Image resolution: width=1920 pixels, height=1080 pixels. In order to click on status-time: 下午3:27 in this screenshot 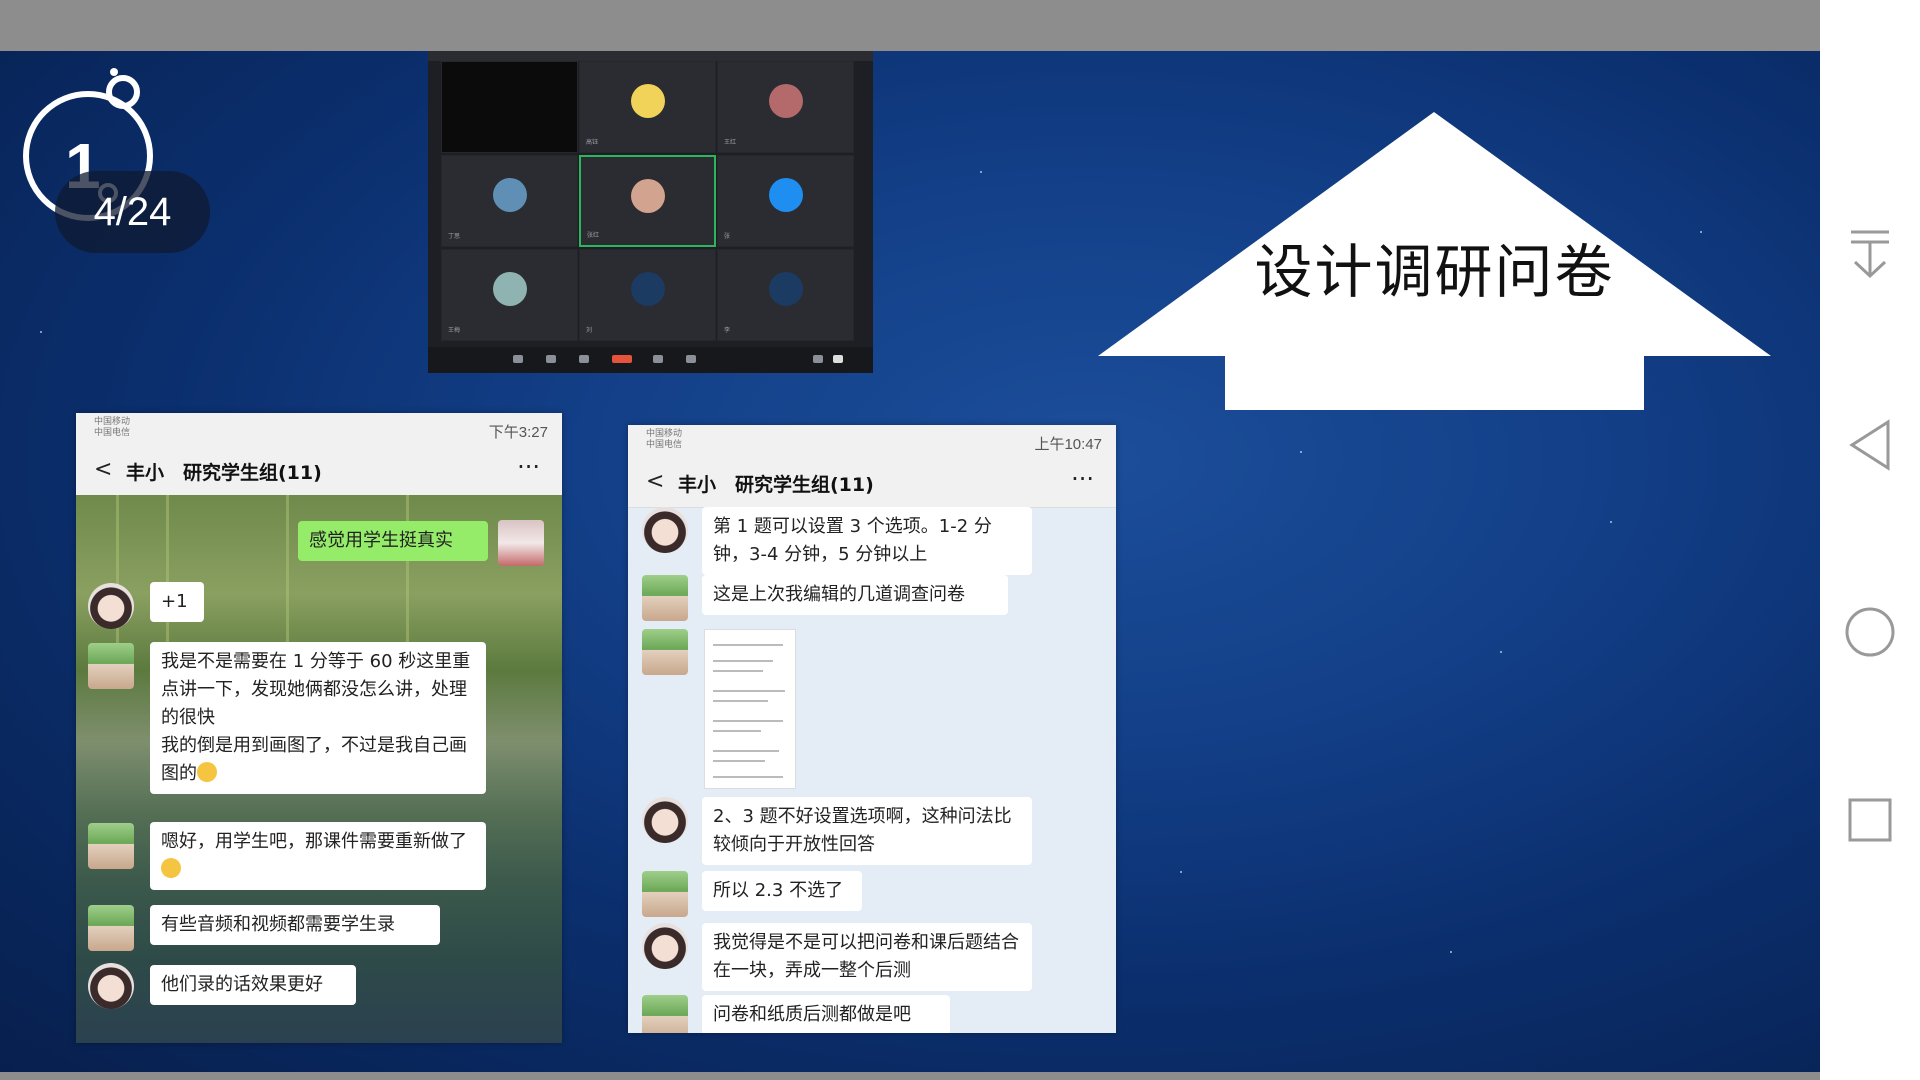, I will do `click(518, 432)`.